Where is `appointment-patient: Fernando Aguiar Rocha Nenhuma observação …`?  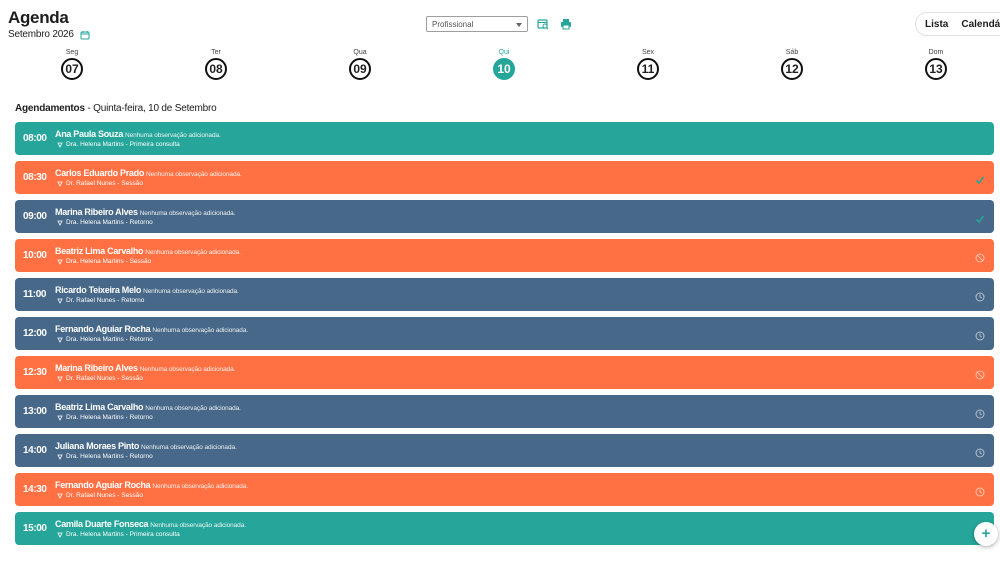
appointment-patient: Fernando Aguiar Rocha Nenhuma observação … is located at coordinates (151, 485).